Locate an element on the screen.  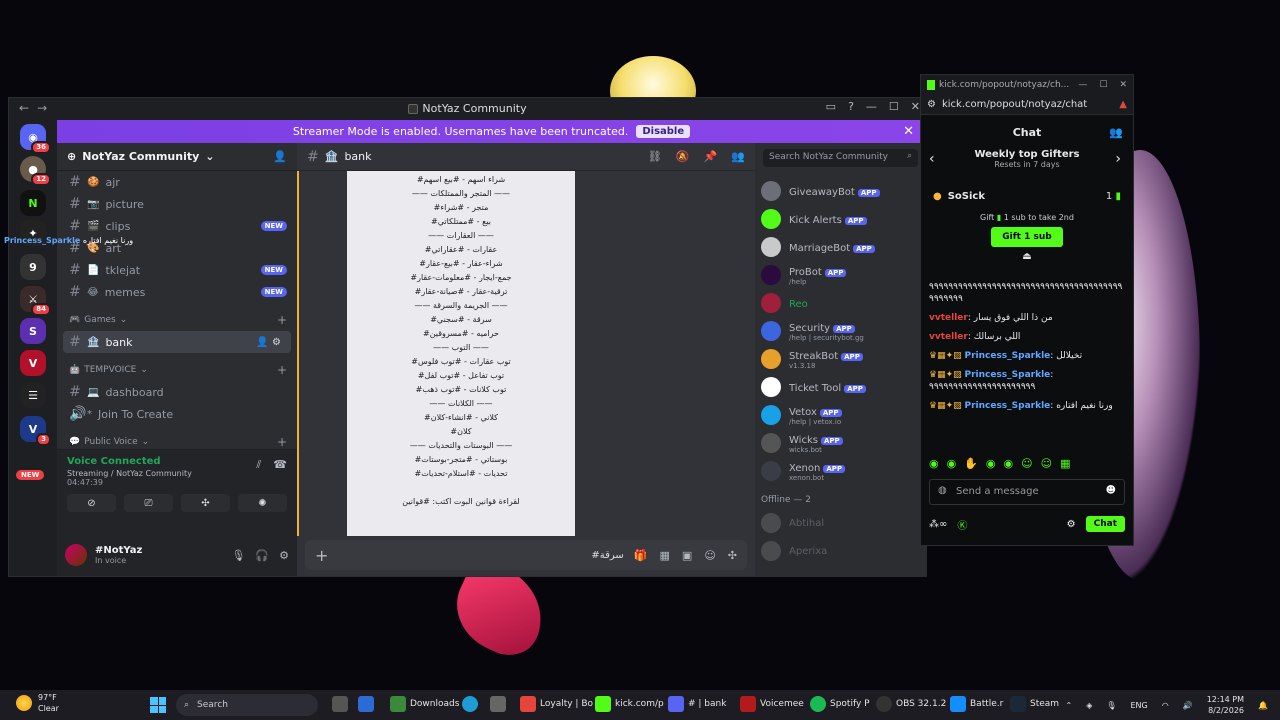
channel-settings-icon: 👤 ⚙ is located at coordinates (268, 342).